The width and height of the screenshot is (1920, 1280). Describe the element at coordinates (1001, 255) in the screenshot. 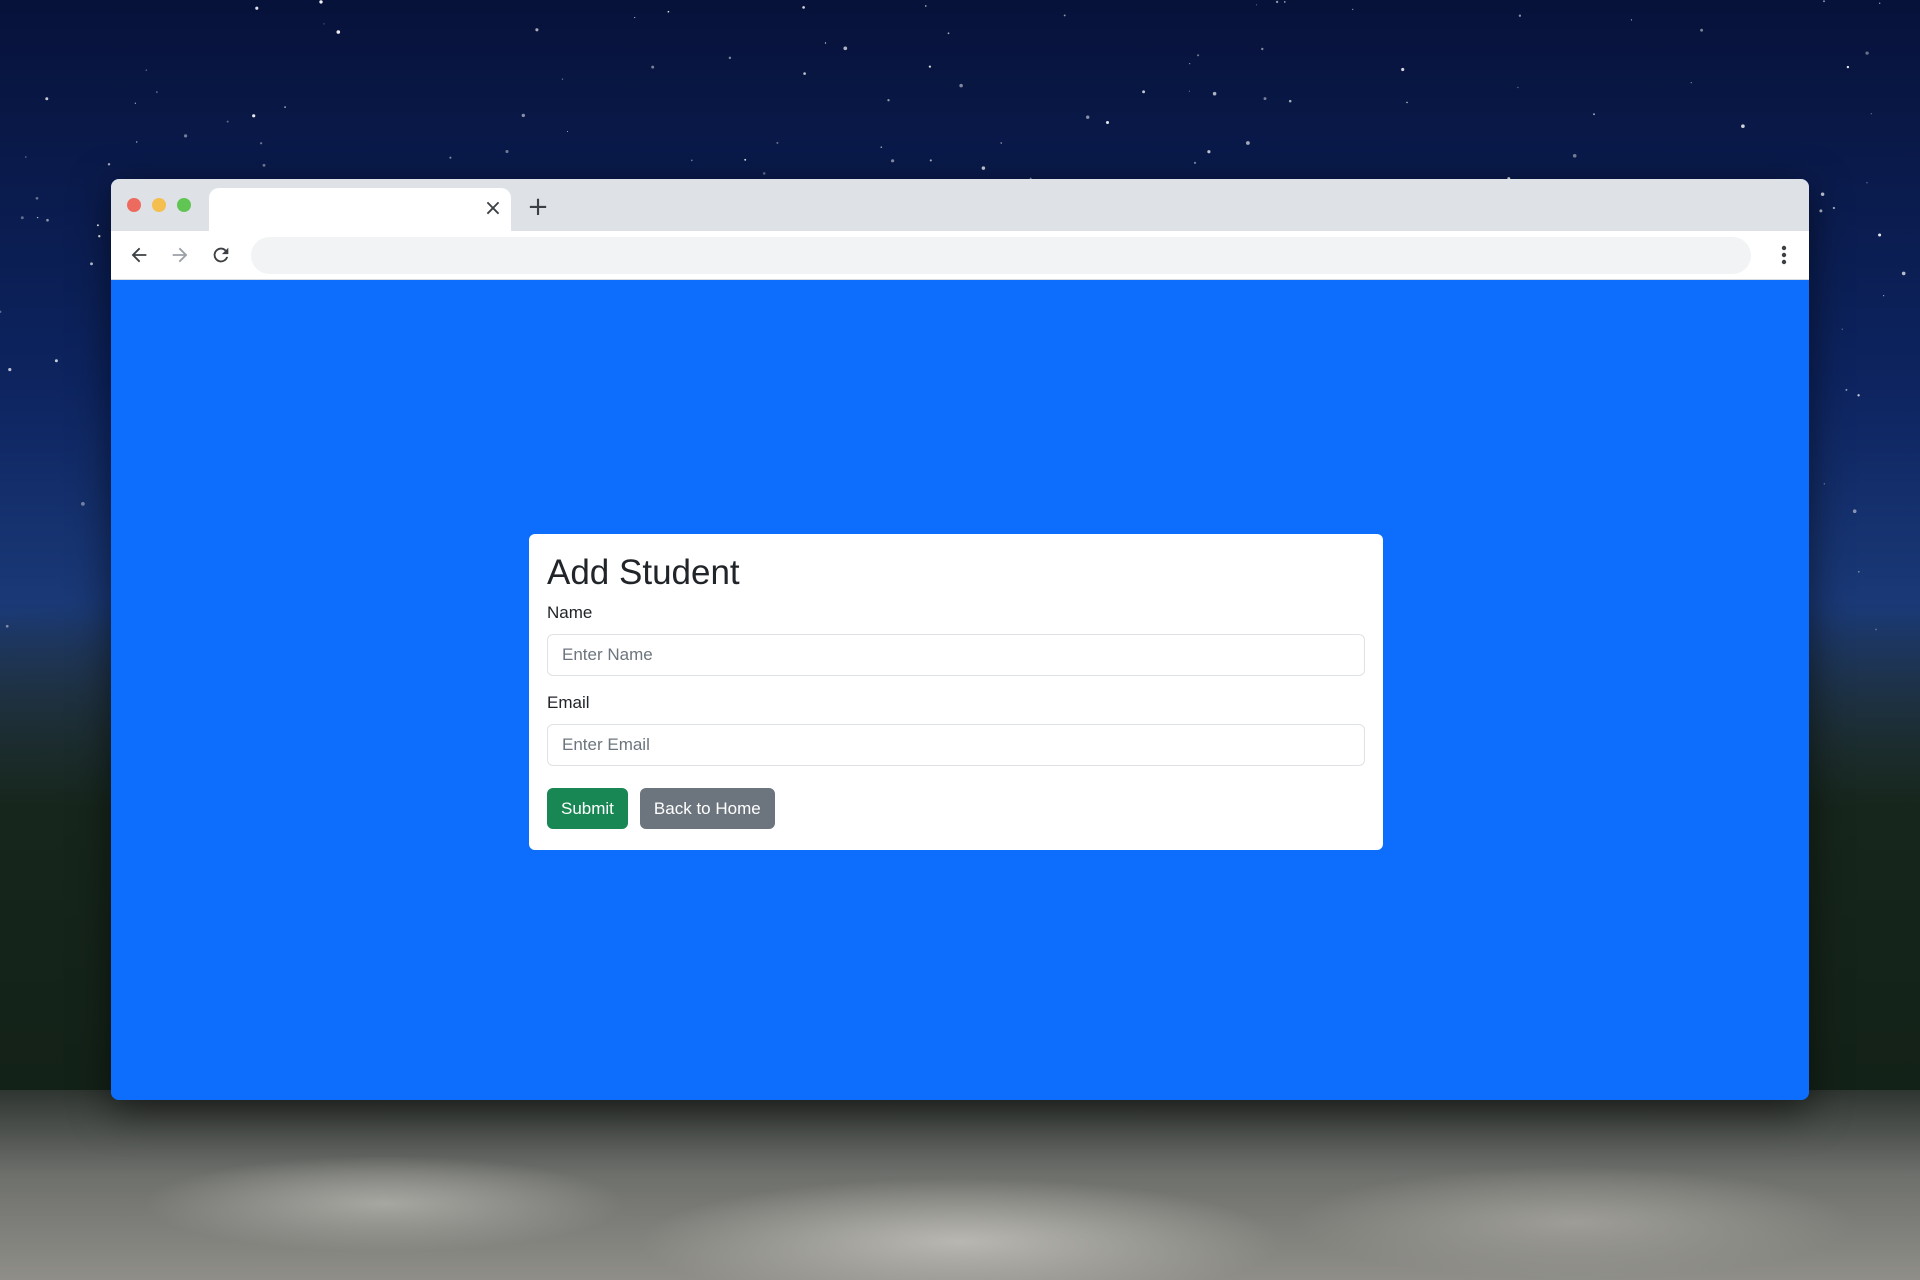

I see `address-bar` at that location.